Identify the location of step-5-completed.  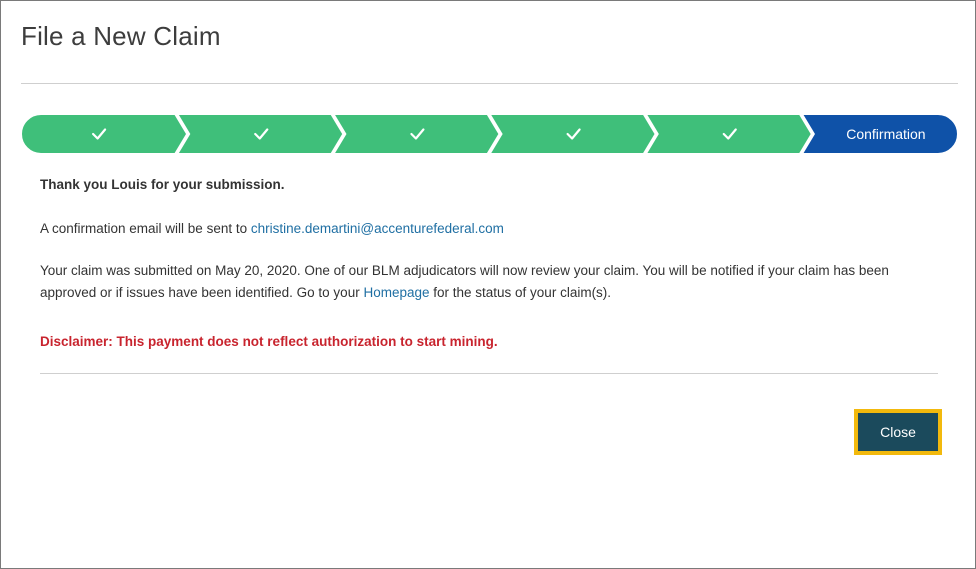
(728, 134).